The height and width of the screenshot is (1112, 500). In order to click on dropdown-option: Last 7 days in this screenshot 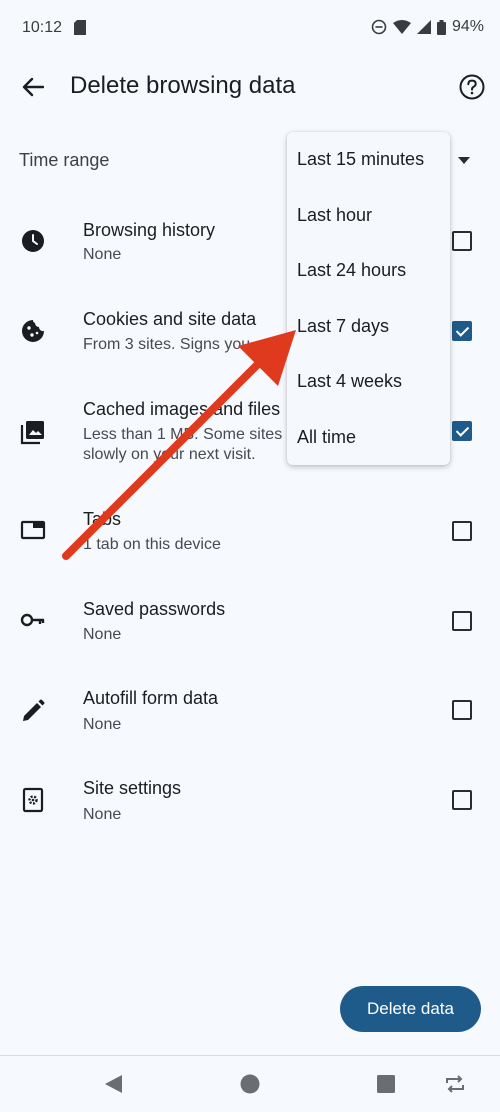, I will do `click(368, 326)`.